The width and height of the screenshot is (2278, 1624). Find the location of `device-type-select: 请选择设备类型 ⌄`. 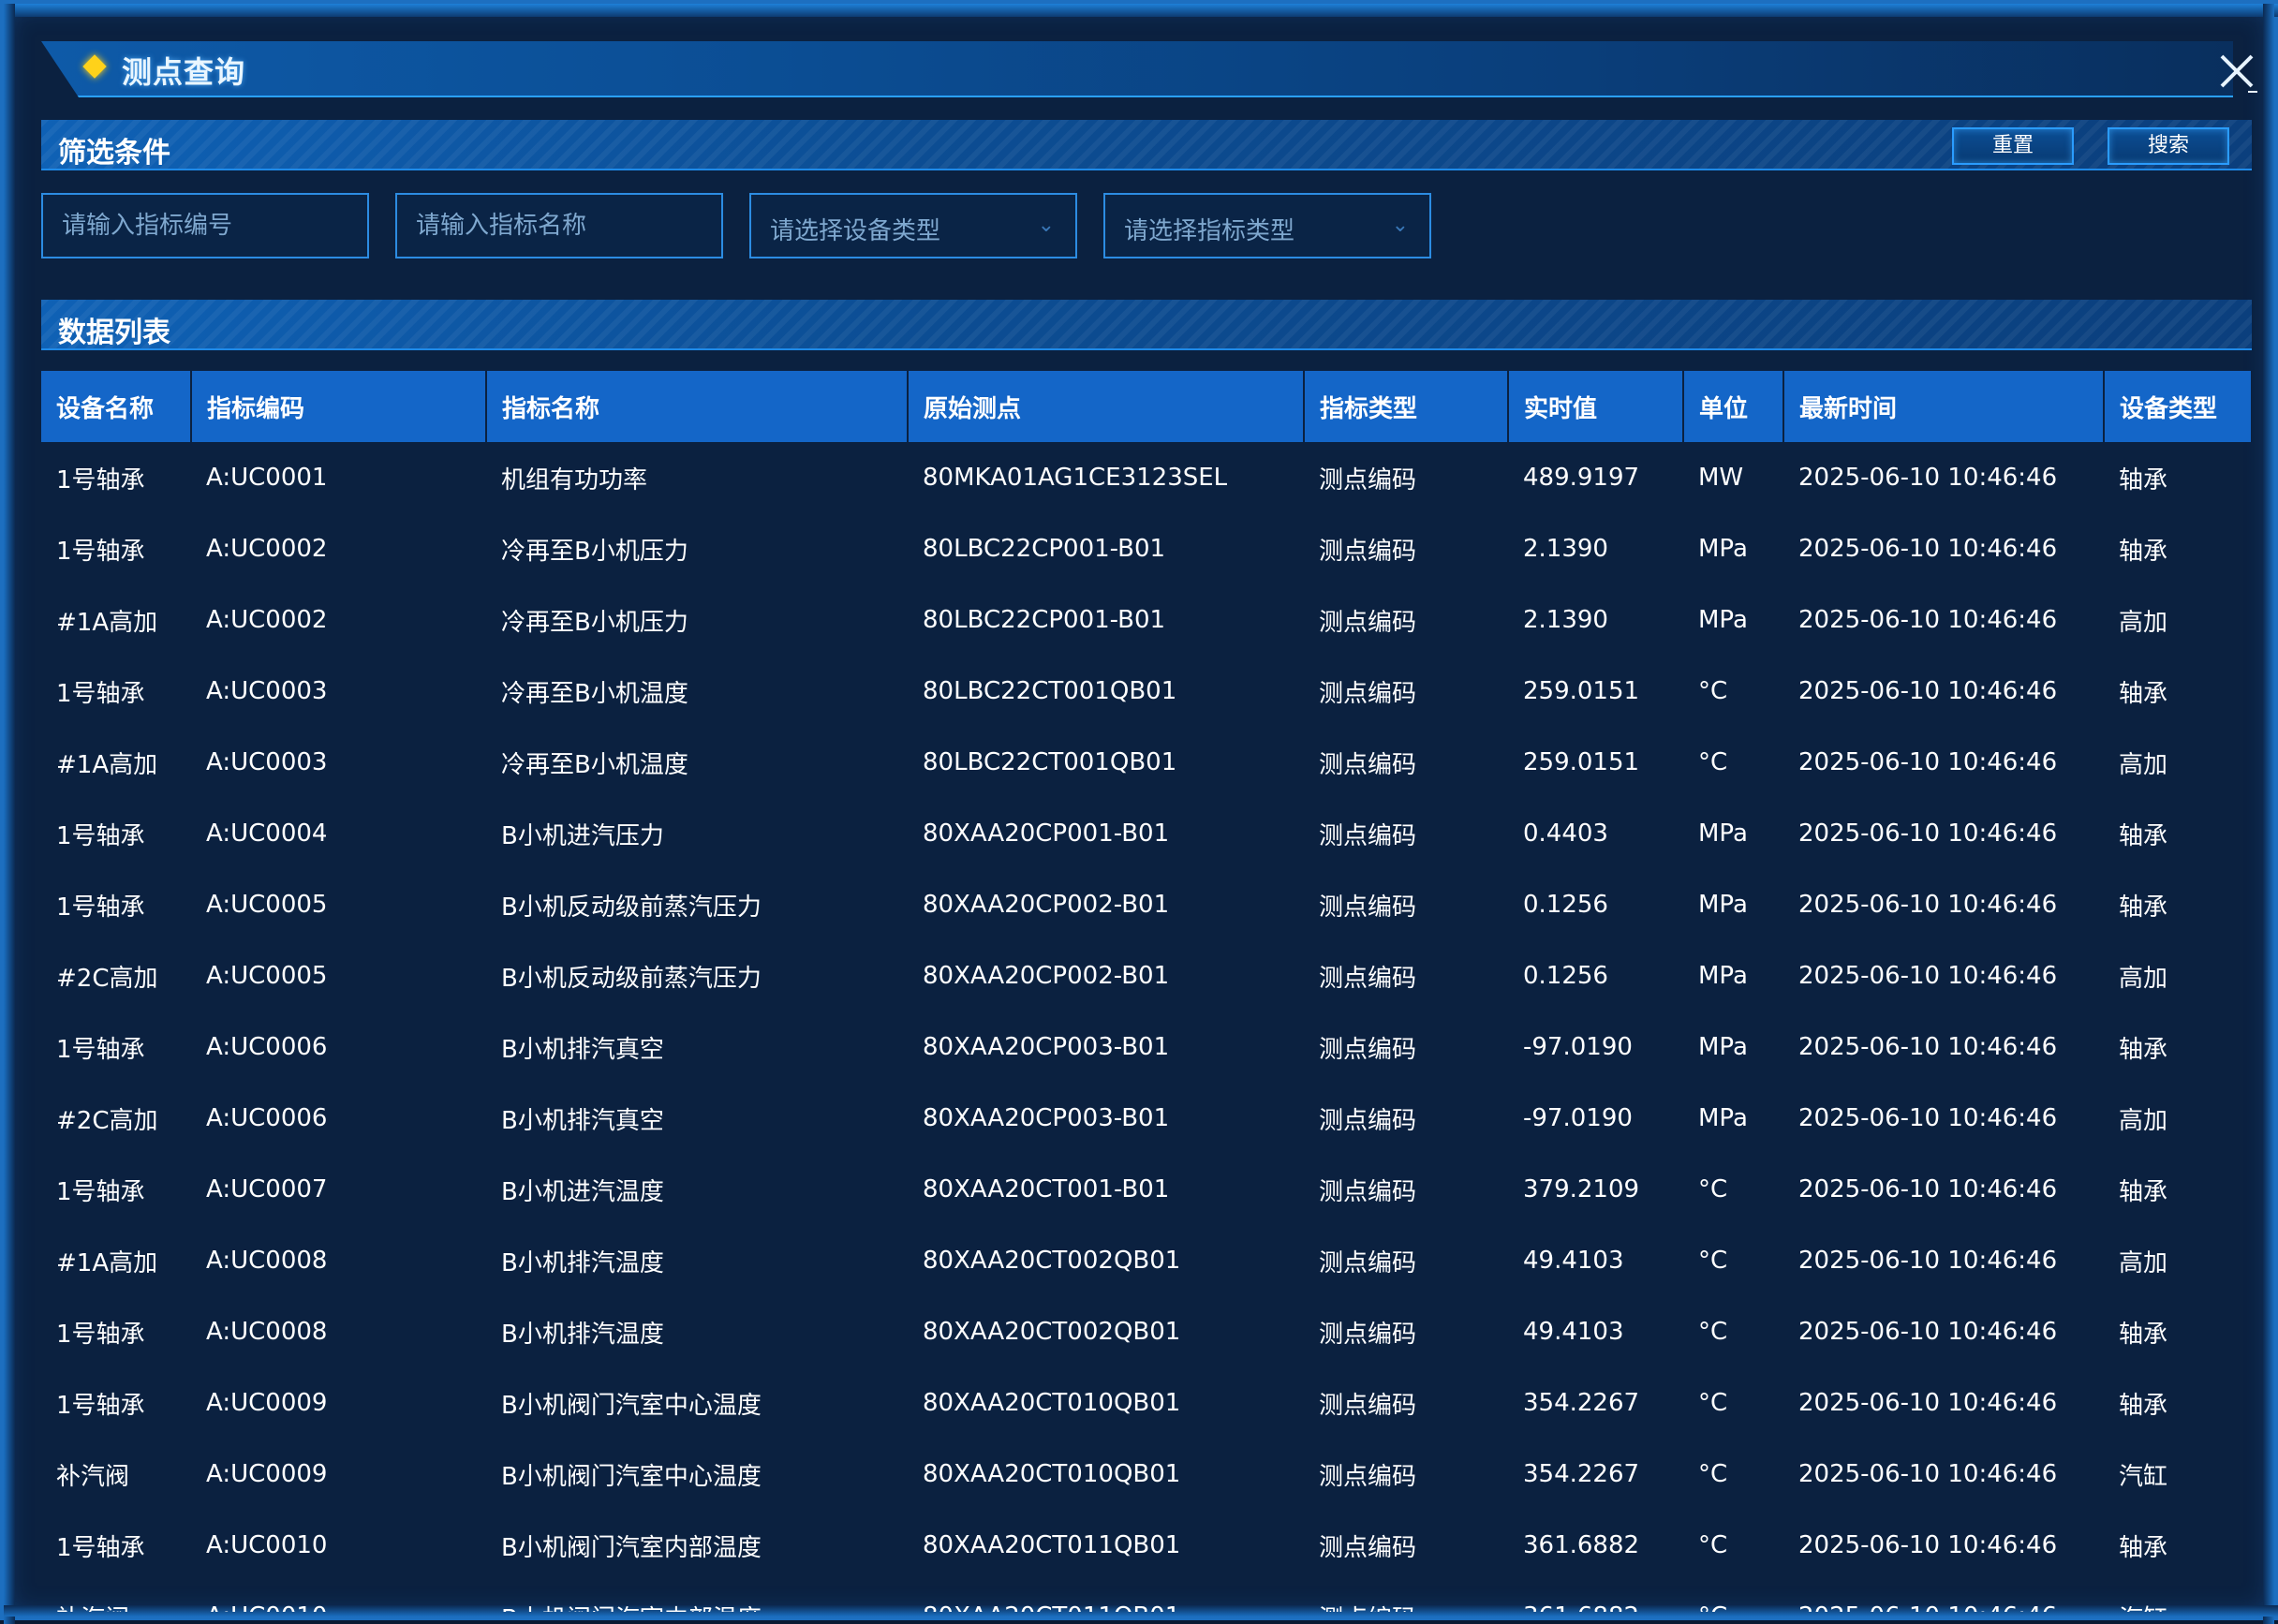

device-type-select: 请选择设备类型 ⌄ is located at coordinates (913, 225).